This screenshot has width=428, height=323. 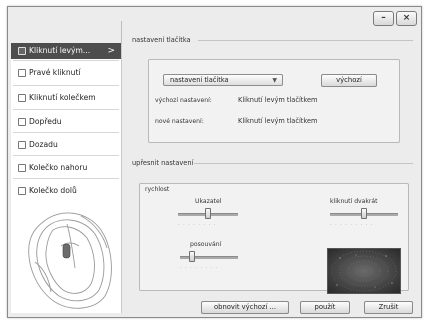 What do you see at coordinates (278, 121) in the screenshot?
I see `new-setting-value: Kliknutí levým tlačítkem` at bounding box center [278, 121].